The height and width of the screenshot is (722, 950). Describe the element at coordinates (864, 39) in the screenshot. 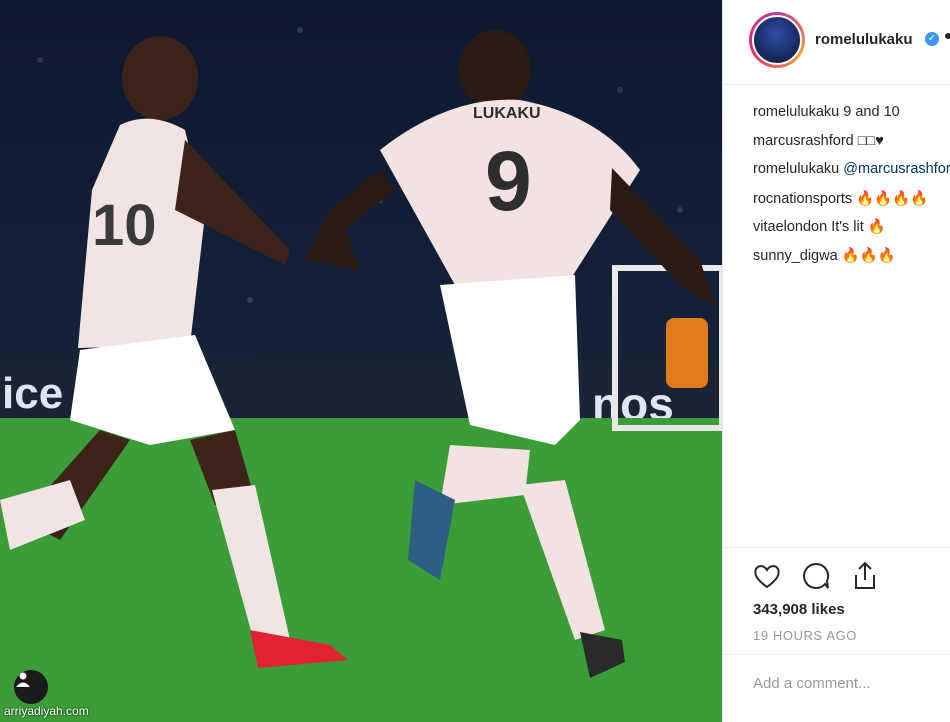

I see `username-link: romelulukaku` at that location.